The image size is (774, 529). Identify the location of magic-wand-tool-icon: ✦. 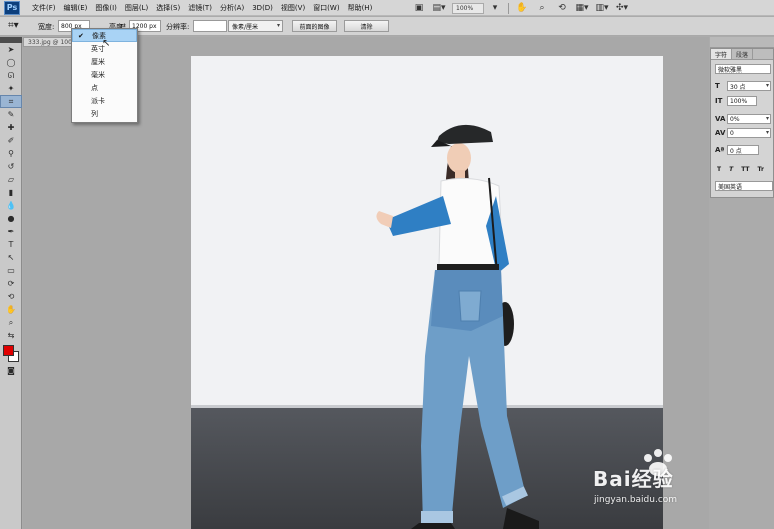
(11, 88).